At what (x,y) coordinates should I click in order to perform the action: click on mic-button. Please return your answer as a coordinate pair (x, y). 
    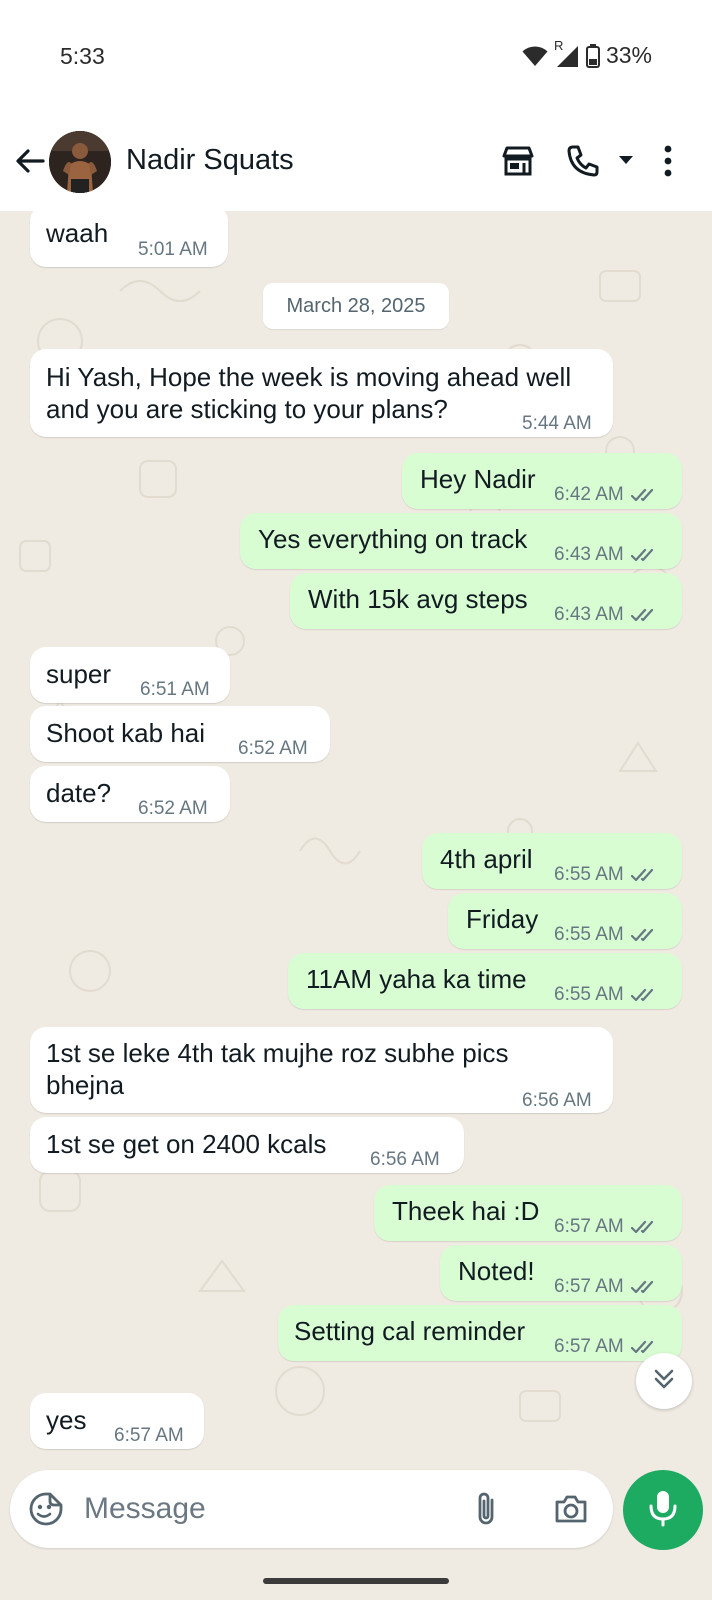
    Looking at the image, I should click on (663, 1510).